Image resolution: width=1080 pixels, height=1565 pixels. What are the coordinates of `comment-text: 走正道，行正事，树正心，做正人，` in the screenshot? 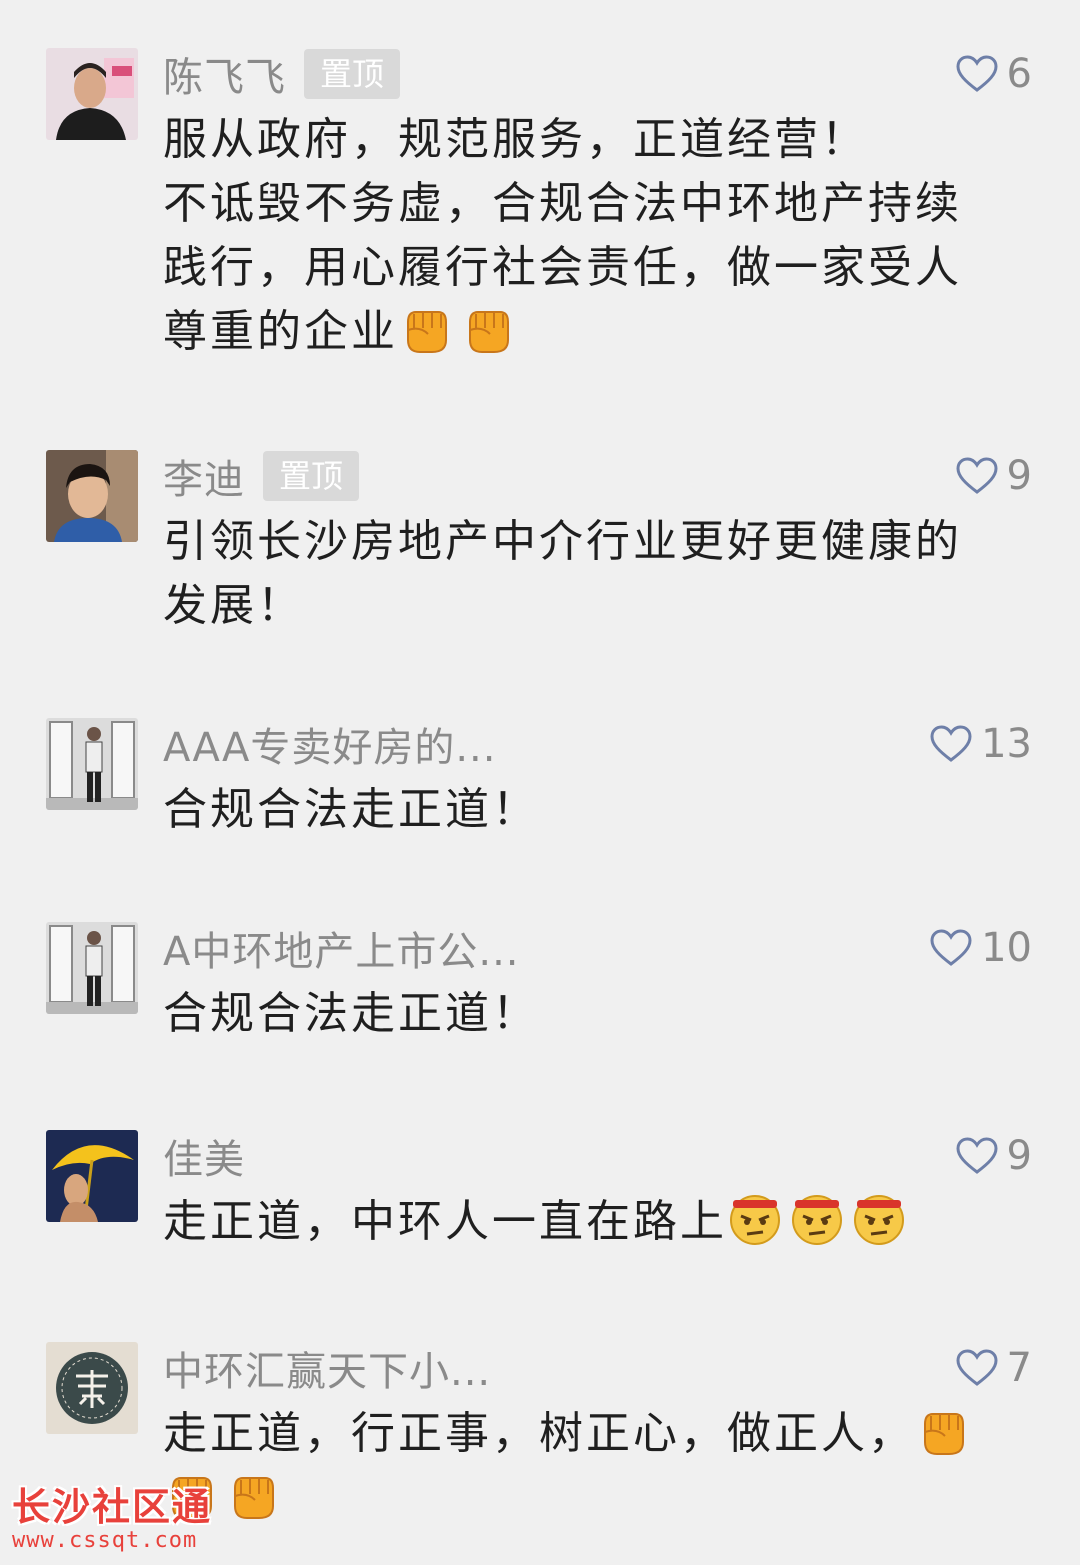 It's located at (578, 1466).